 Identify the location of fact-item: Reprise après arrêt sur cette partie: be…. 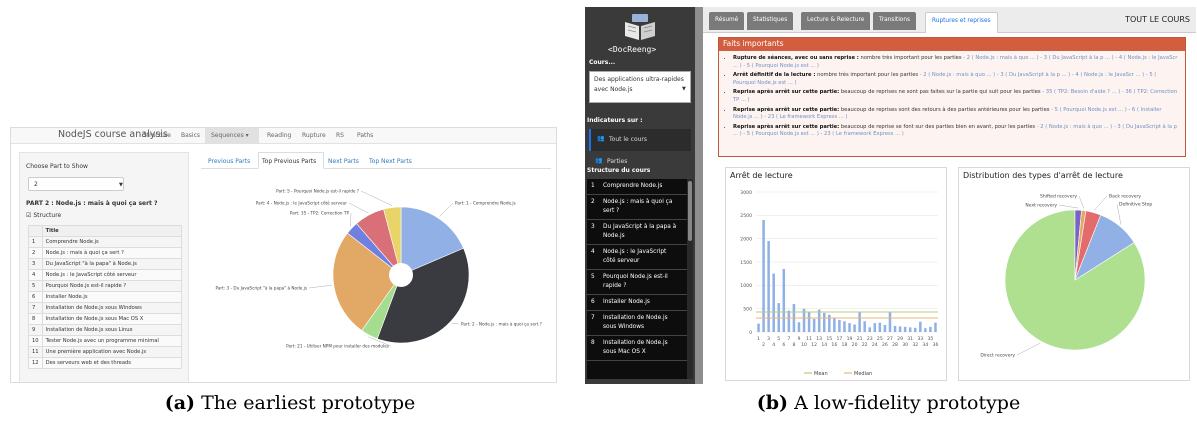
(956, 96).